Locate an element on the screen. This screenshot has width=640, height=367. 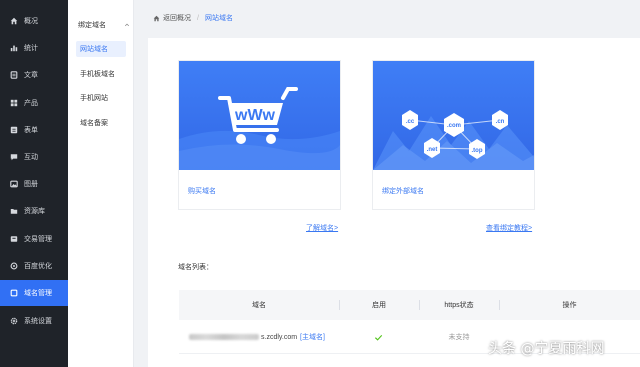
folder-icon is located at coordinates (14, 211).